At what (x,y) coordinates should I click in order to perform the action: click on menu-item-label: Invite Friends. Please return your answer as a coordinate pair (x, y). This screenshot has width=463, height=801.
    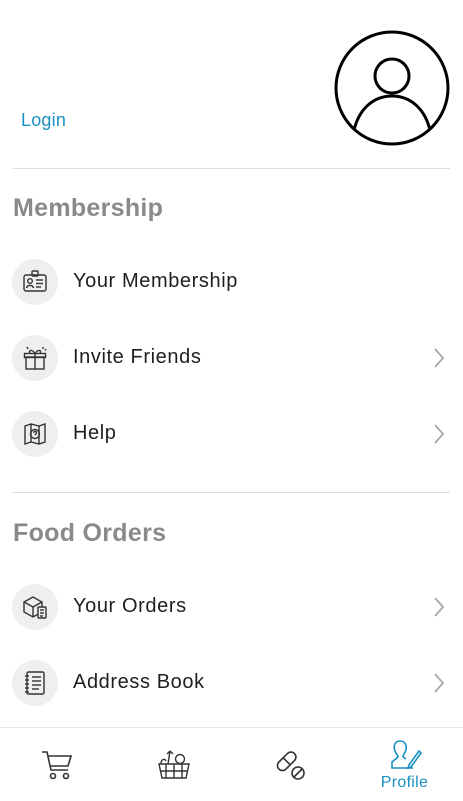
    Looking at the image, I should click on (137, 357).